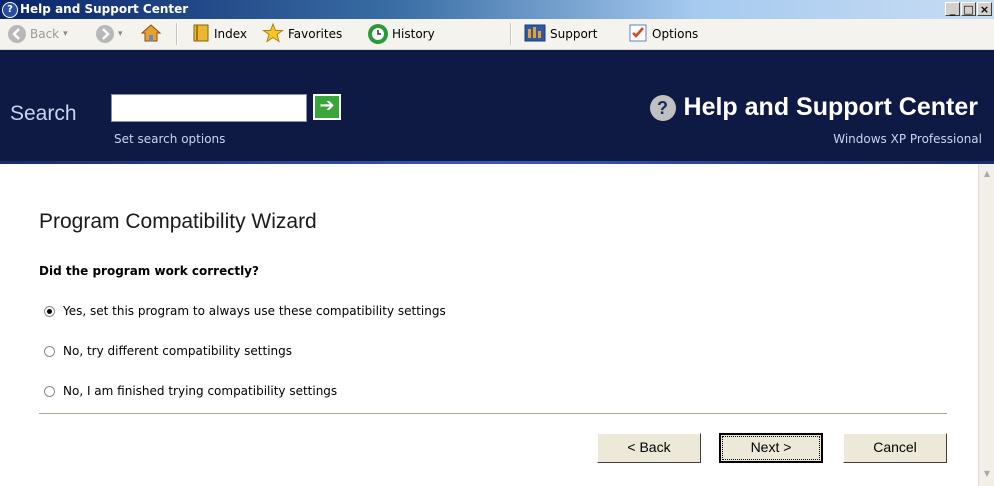 The height and width of the screenshot is (486, 994). What do you see at coordinates (638, 34) in the screenshot?
I see `checklist-icon` at bounding box center [638, 34].